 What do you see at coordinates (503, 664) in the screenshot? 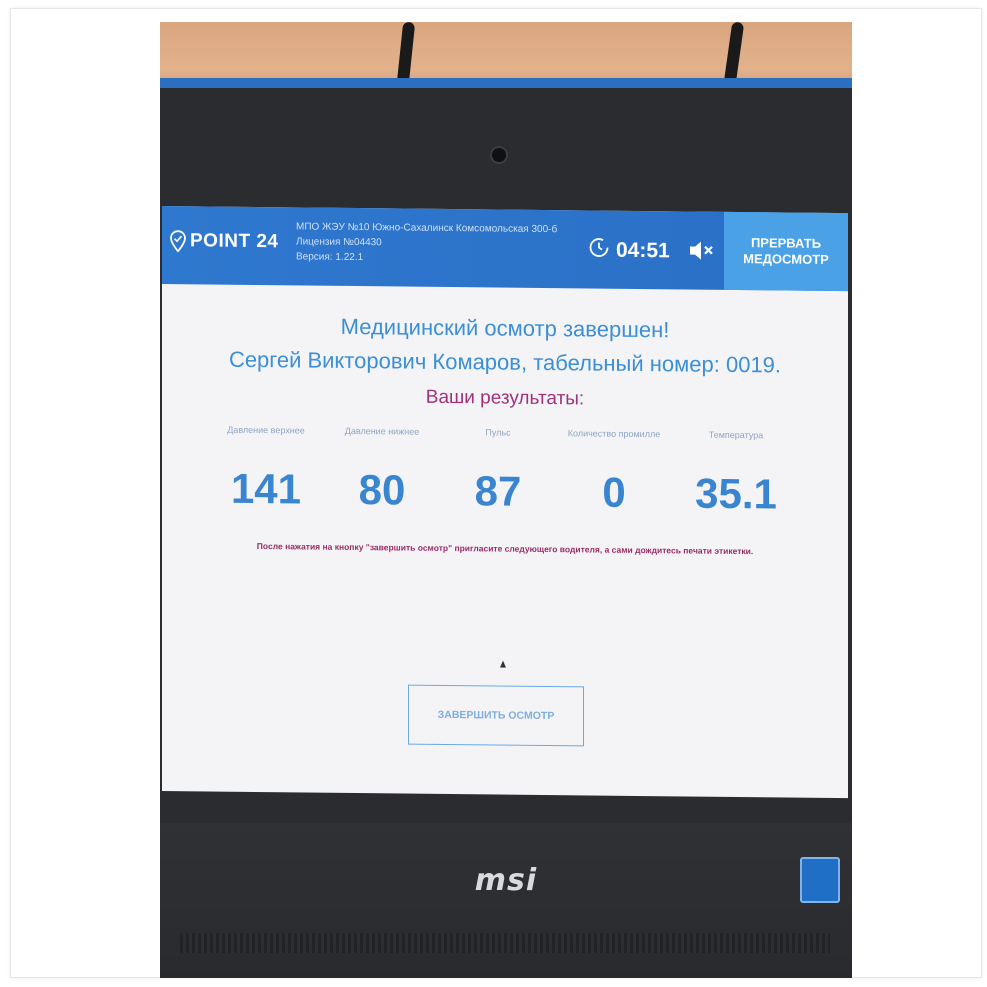
I see `mouse-cursor` at bounding box center [503, 664].